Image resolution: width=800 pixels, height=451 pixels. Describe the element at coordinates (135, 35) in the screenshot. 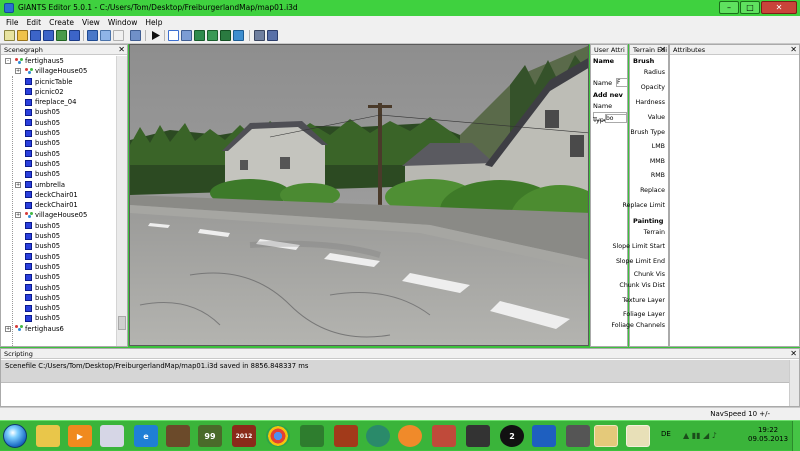

I see `search-icon` at that location.